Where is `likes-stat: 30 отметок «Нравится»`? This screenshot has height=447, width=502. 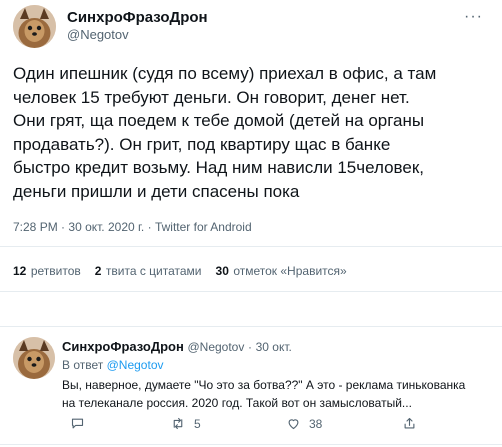 likes-stat: 30 отметок «Нравится» is located at coordinates (281, 271).